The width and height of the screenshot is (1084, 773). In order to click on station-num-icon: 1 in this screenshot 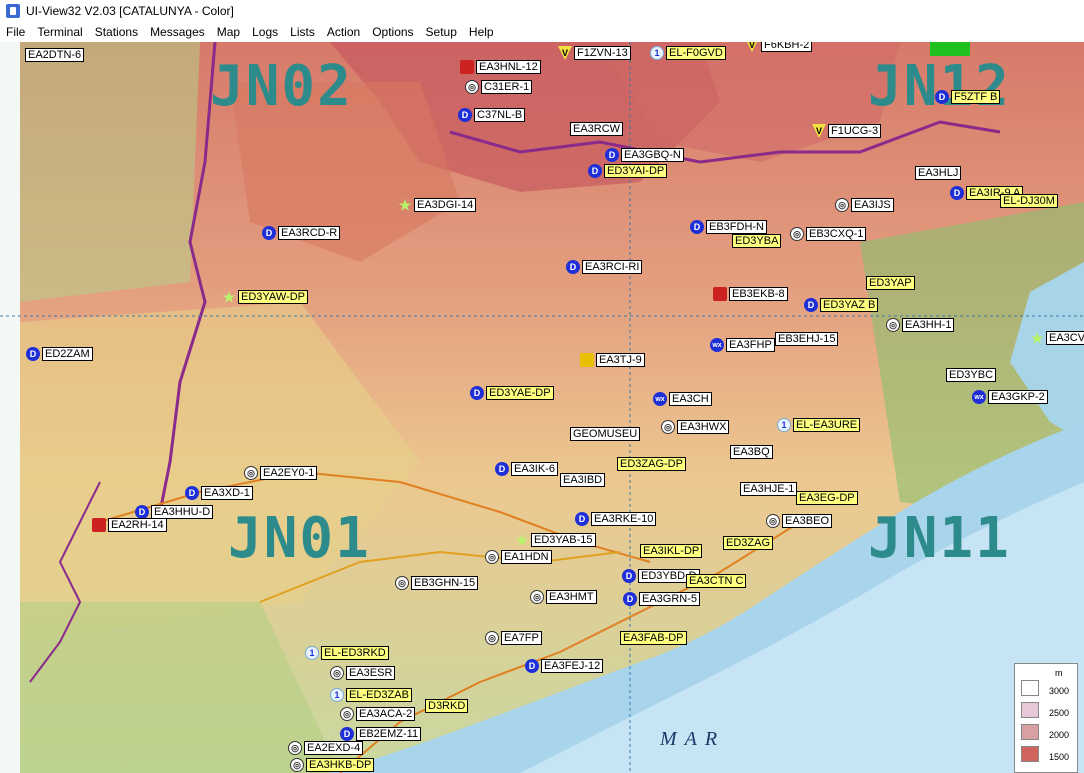, I will do `click(784, 425)`.